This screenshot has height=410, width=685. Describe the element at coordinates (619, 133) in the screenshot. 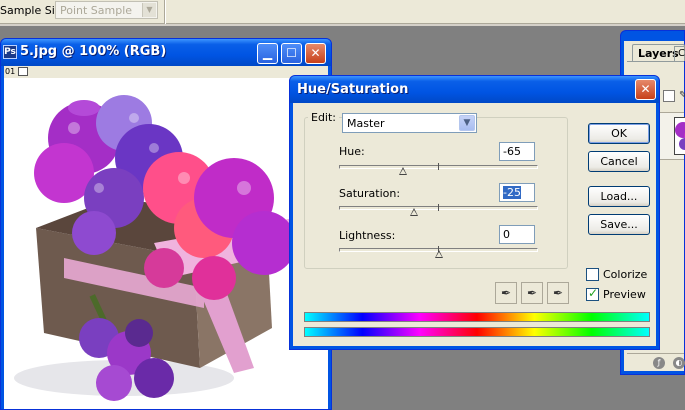

I see `ok-button: OK` at that location.